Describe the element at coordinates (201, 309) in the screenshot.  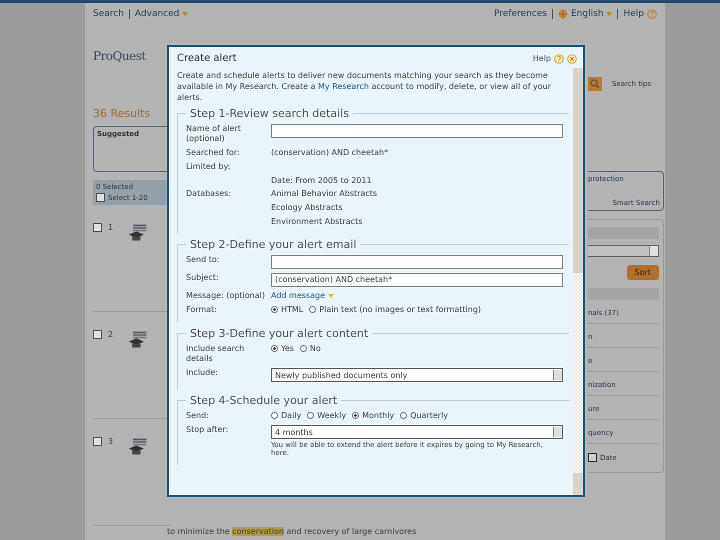
I see `field-label: Format:` at that location.